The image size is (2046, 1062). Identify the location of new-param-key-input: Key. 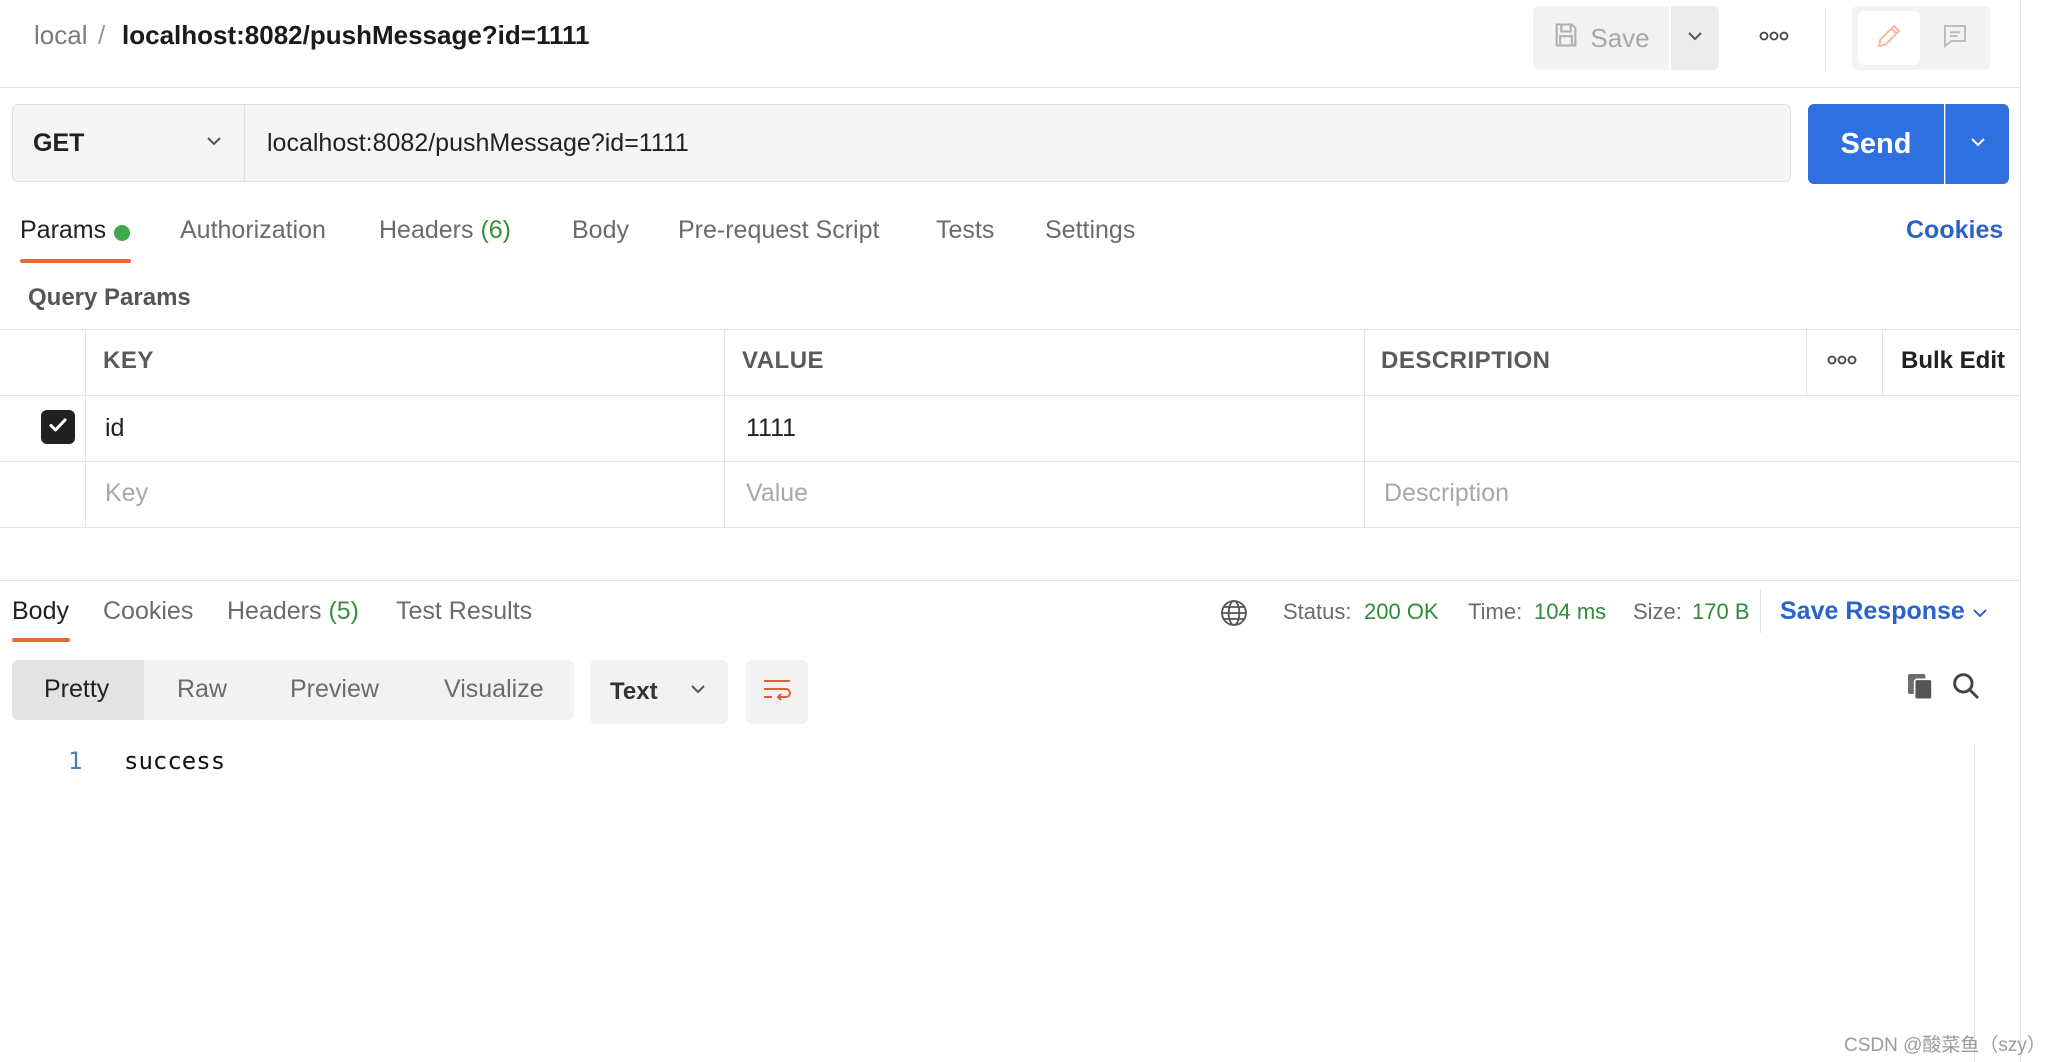
(126, 493).